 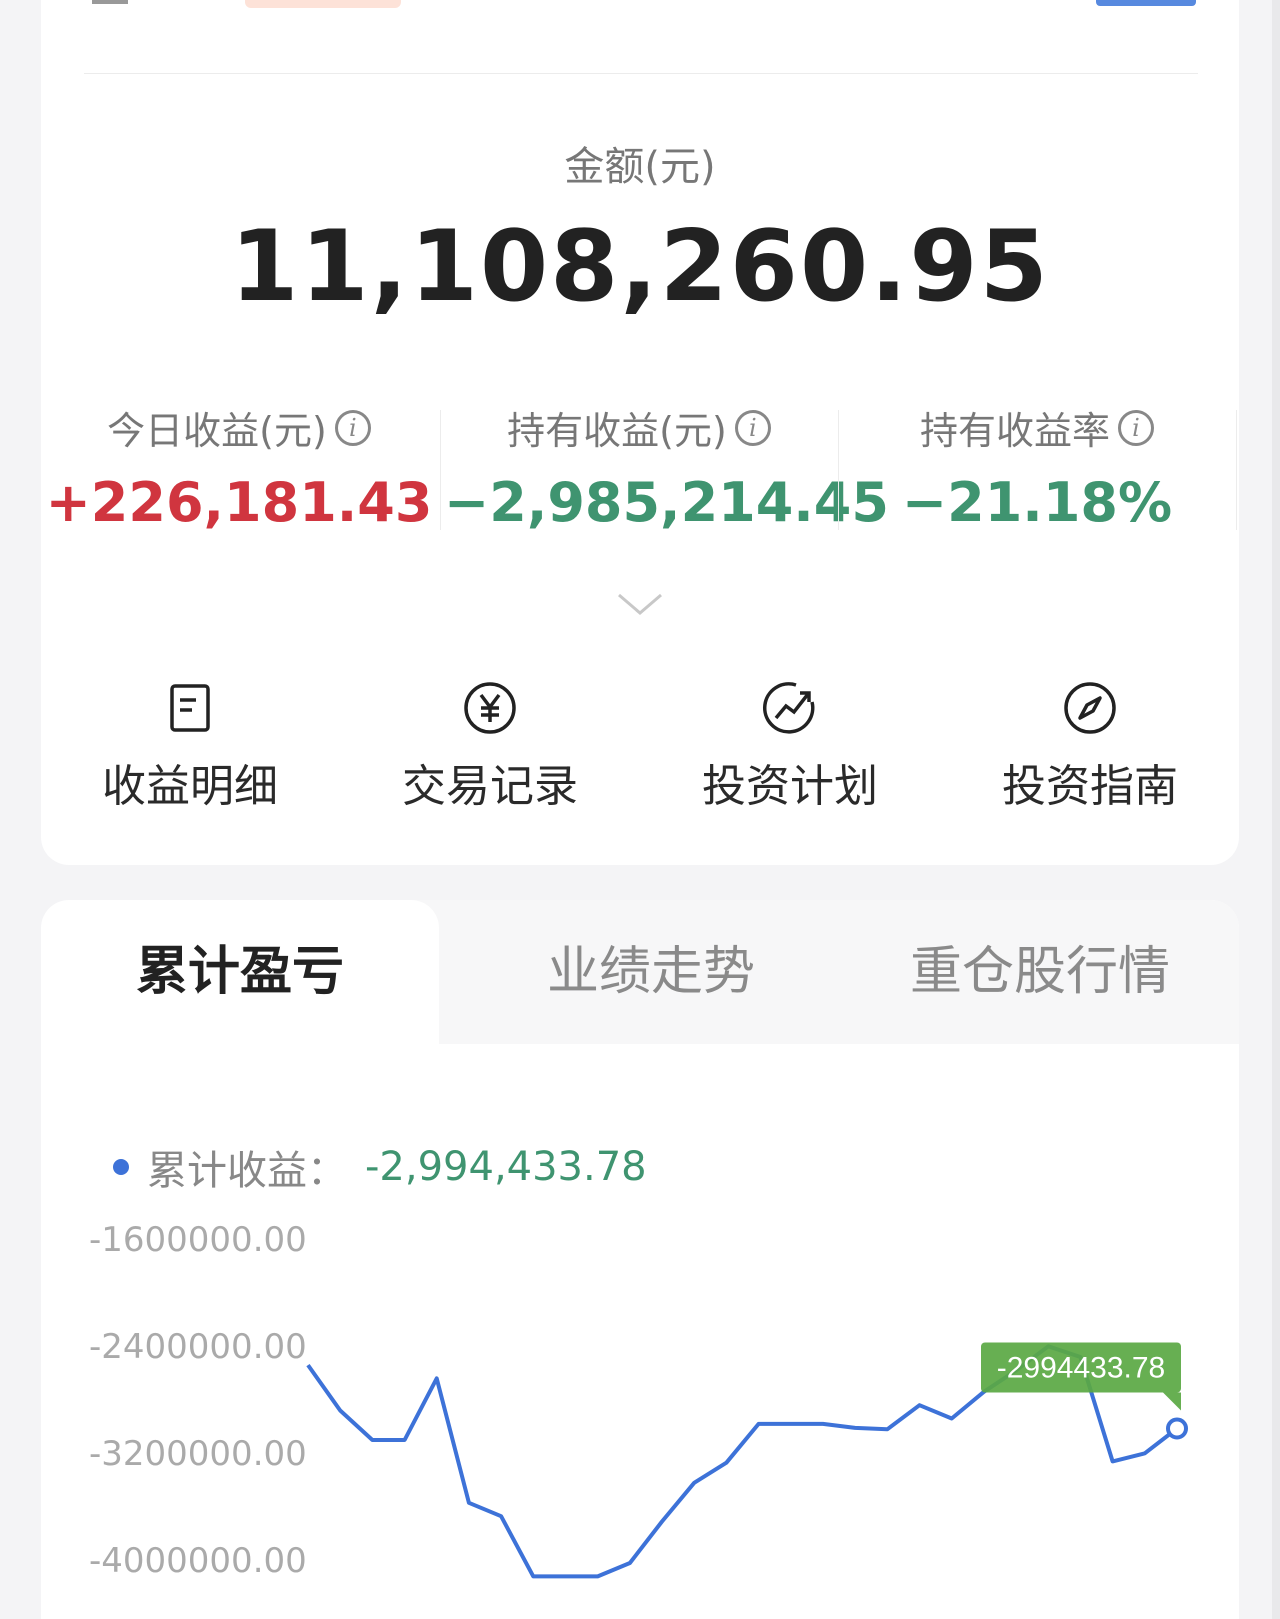 What do you see at coordinates (217, 431) in the screenshot?
I see `stat-label: 今日收益(元)` at bounding box center [217, 431].